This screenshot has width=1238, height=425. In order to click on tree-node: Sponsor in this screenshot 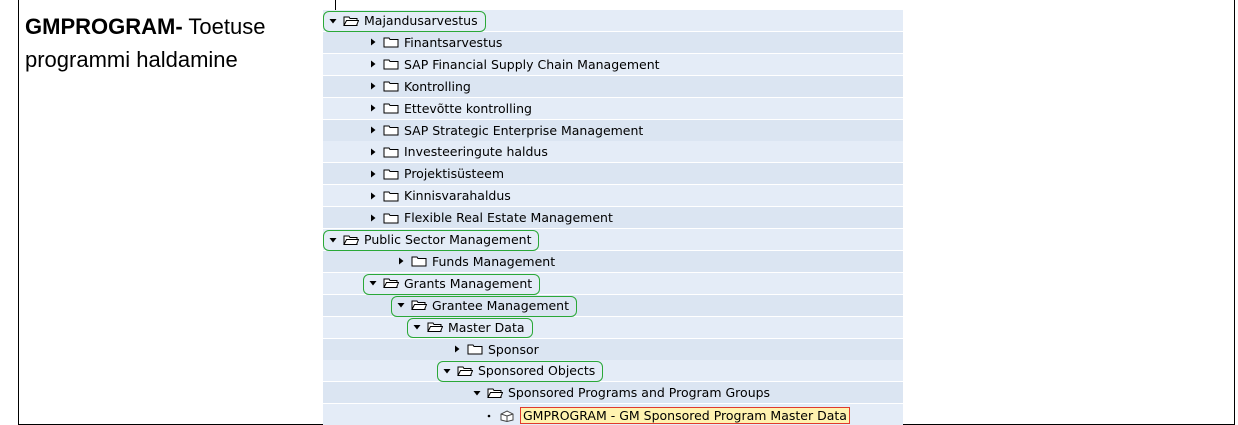, I will do `click(613, 349)`.